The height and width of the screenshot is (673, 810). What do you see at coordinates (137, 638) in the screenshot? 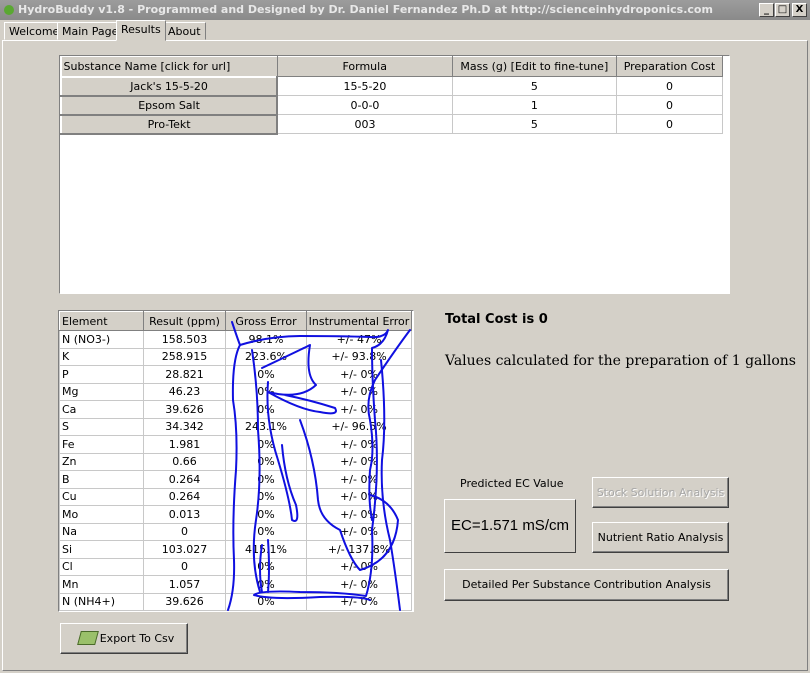
I see `export-csv-label: Export To Csv` at bounding box center [137, 638].